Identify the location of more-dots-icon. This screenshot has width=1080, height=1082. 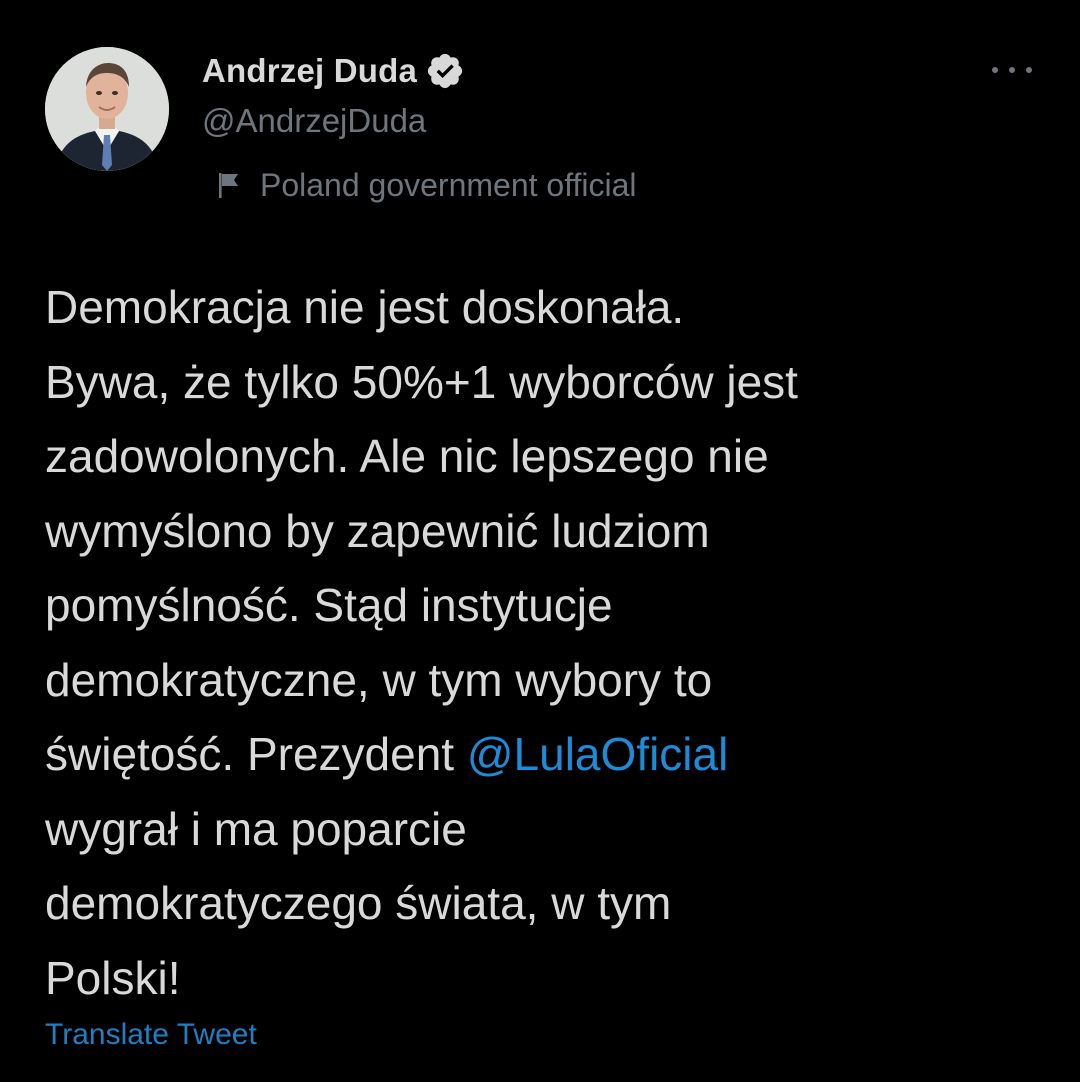
(1012, 70).